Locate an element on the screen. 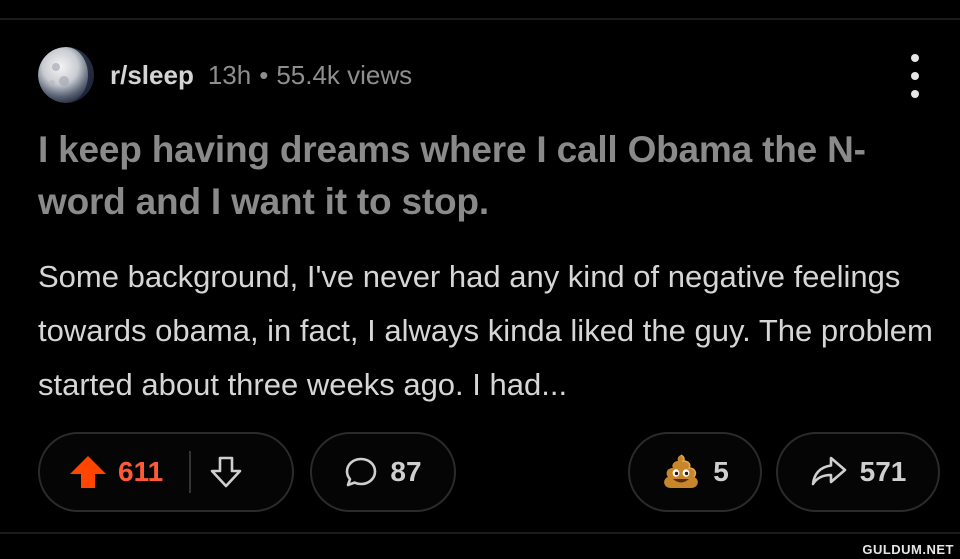 This screenshot has width=960, height=559. post-header: r/sleep 13h • 55.4k views is located at coordinates (225, 75).